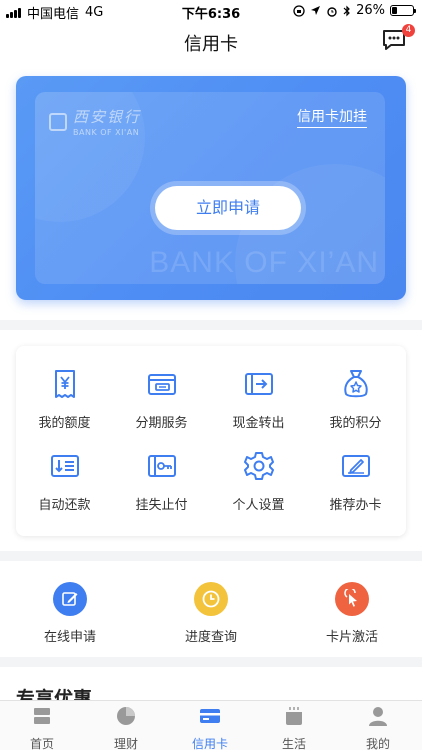 This screenshot has height=750, width=422. Describe the element at coordinates (378, 727) in the screenshot. I see `tab-mine: 我的` at that location.